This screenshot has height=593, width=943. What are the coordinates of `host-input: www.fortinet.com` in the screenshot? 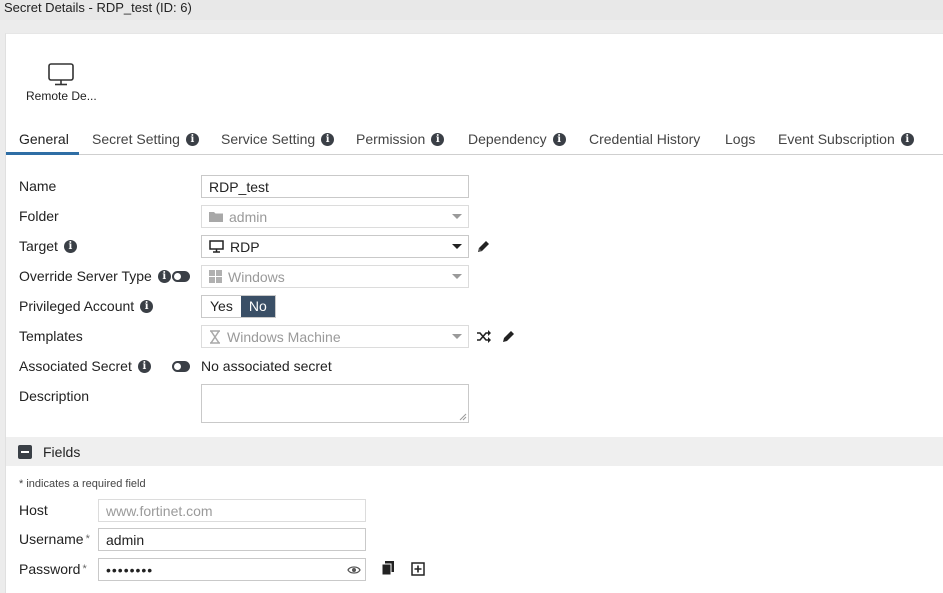 It's located at (232, 510).